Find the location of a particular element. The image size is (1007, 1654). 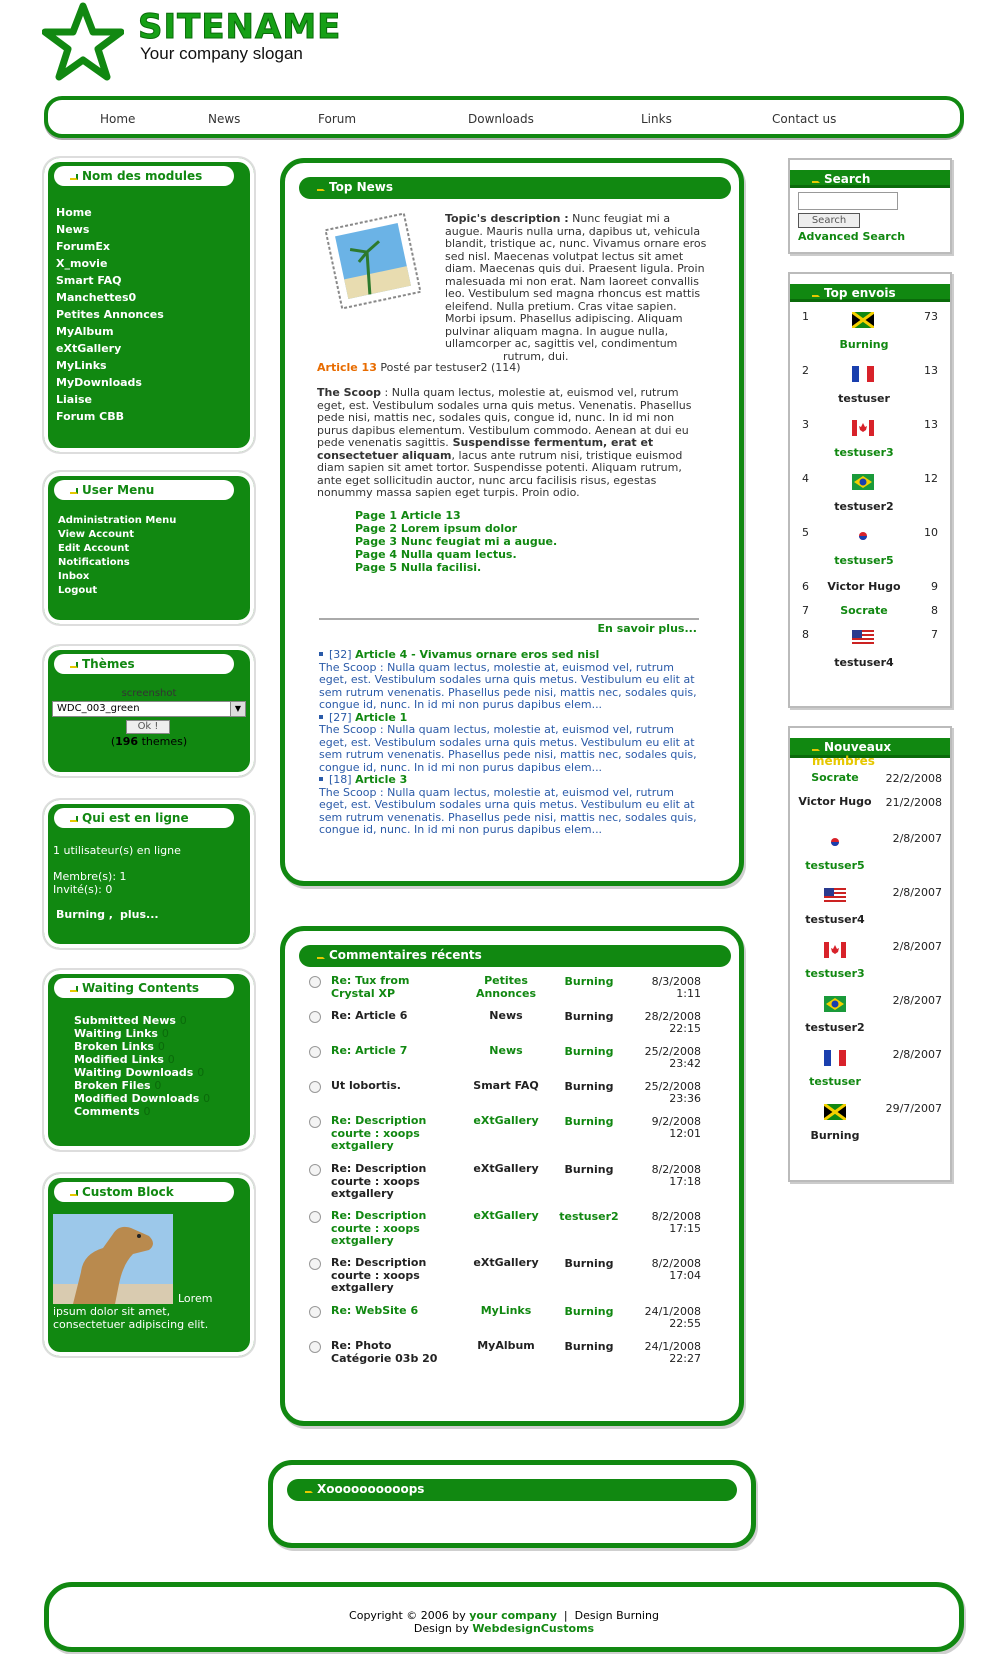

theme-select: WDC_003_green ▼ is located at coordinates (149, 709).